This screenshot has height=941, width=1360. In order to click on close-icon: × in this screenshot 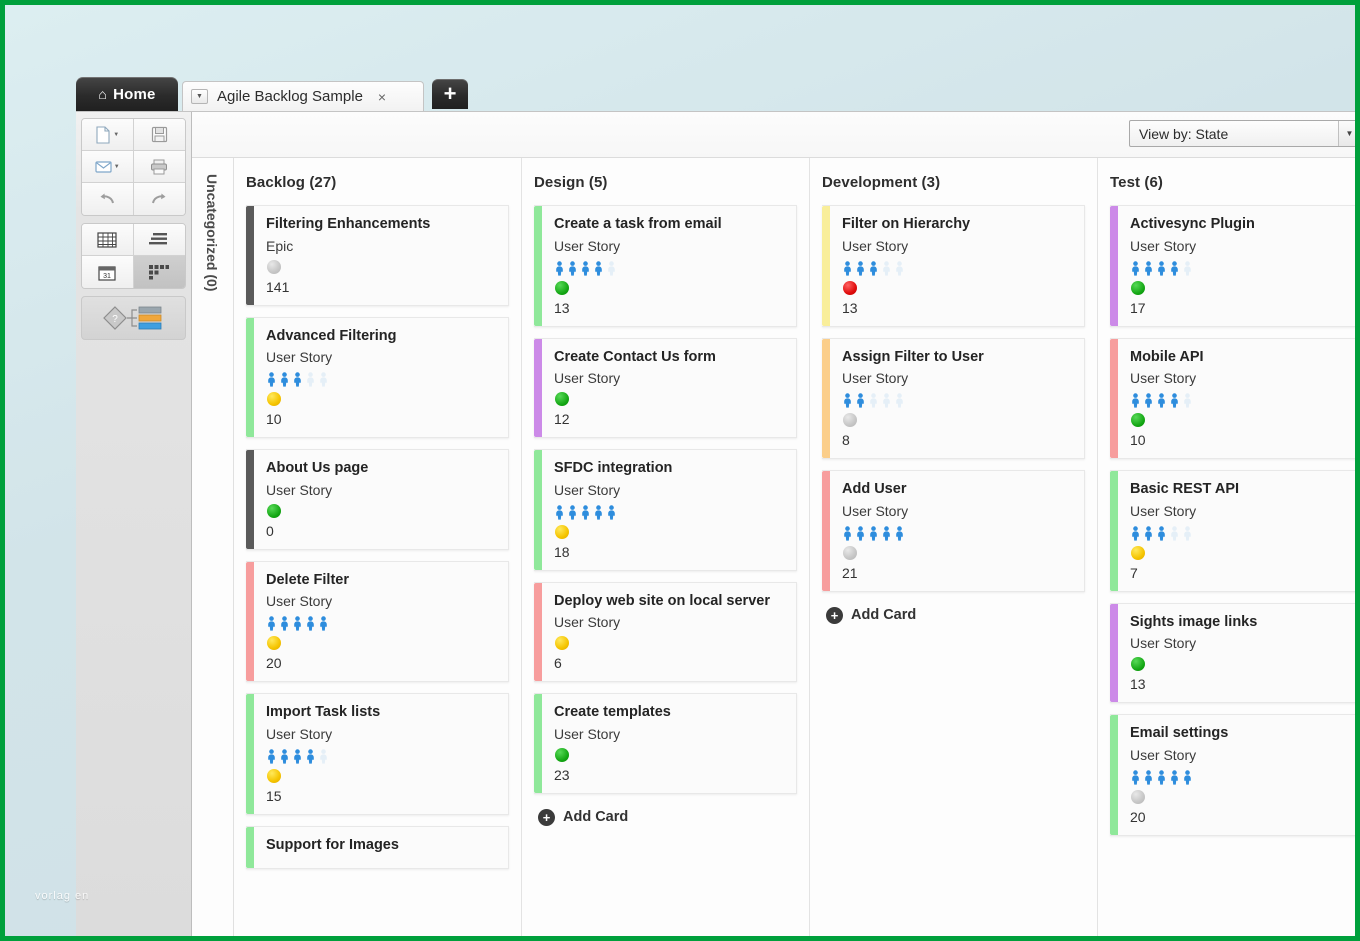, I will do `click(382, 97)`.